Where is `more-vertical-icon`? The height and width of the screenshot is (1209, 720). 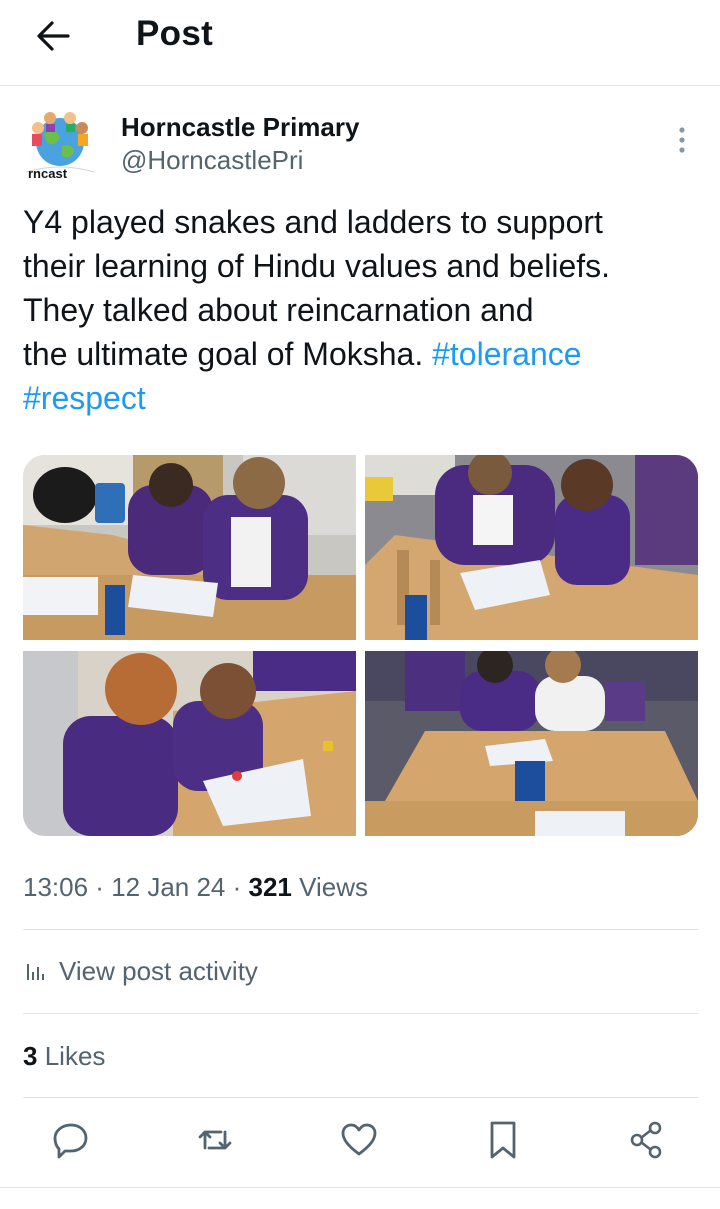
more-vertical-icon is located at coordinates (682, 140).